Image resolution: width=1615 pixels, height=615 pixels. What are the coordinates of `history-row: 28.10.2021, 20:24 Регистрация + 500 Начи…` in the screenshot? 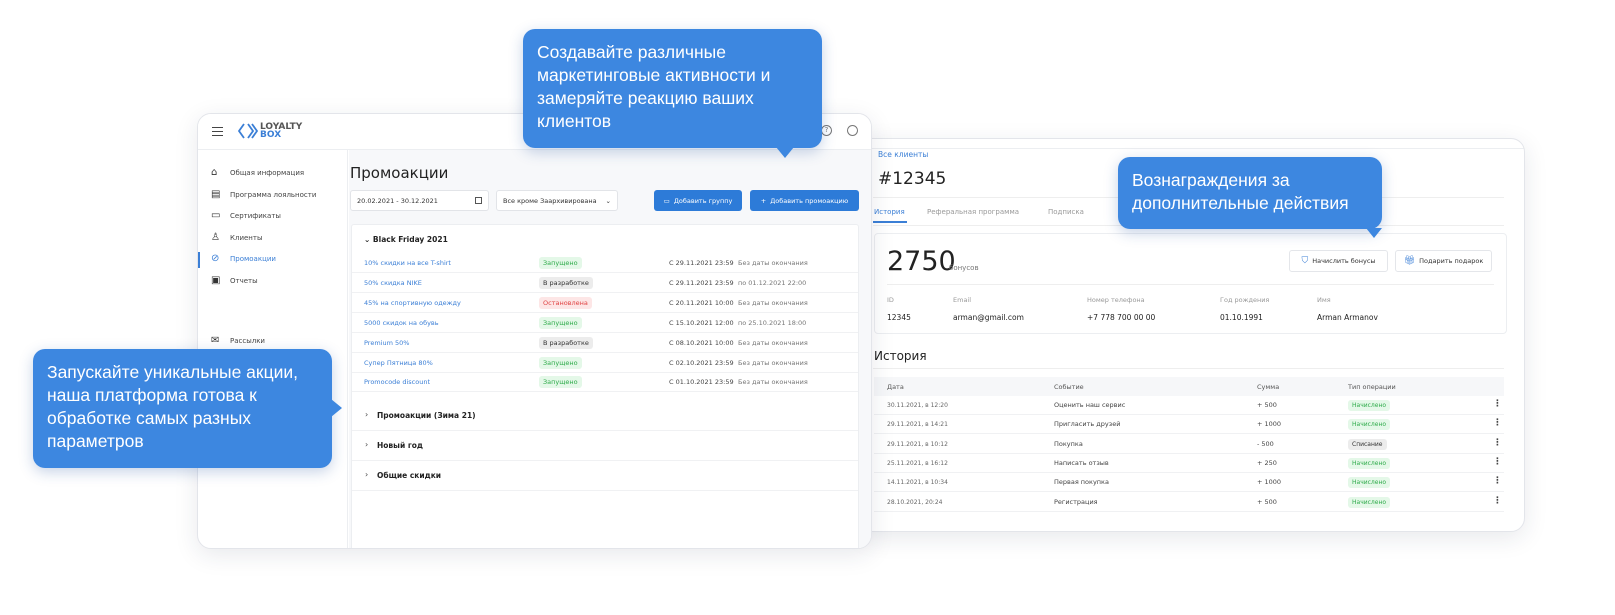 It's located at (1189, 502).